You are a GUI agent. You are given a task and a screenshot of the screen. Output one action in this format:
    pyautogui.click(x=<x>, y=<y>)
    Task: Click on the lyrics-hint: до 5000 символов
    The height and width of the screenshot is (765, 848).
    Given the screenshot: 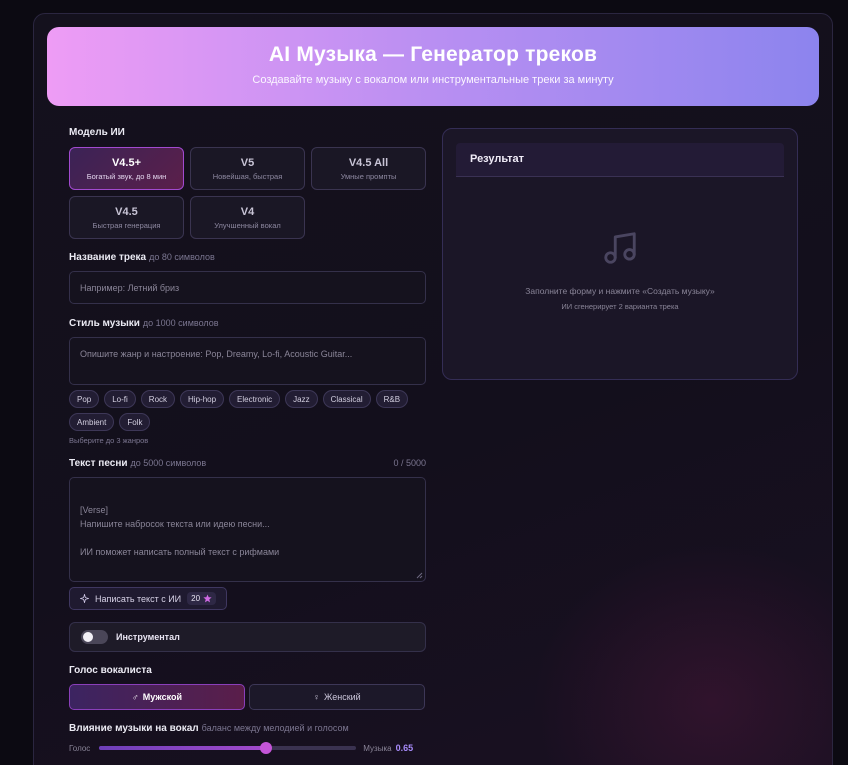 What is the action you would take?
    pyautogui.click(x=168, y=463)
    